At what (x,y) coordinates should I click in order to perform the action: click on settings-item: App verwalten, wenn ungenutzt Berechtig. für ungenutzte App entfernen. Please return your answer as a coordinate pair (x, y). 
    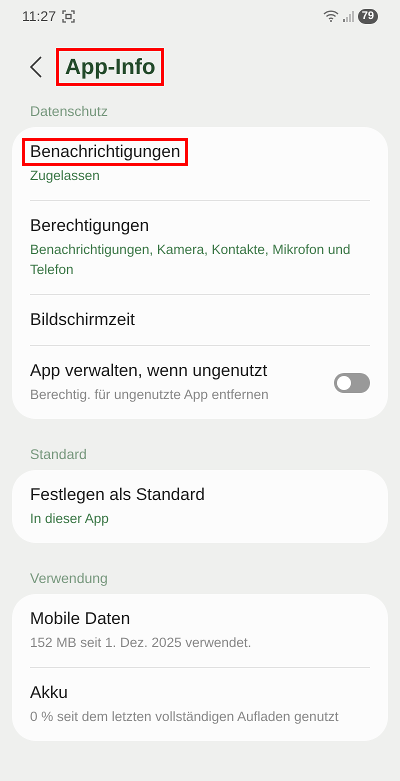
    Looking at the image, I should click on (200, 382).